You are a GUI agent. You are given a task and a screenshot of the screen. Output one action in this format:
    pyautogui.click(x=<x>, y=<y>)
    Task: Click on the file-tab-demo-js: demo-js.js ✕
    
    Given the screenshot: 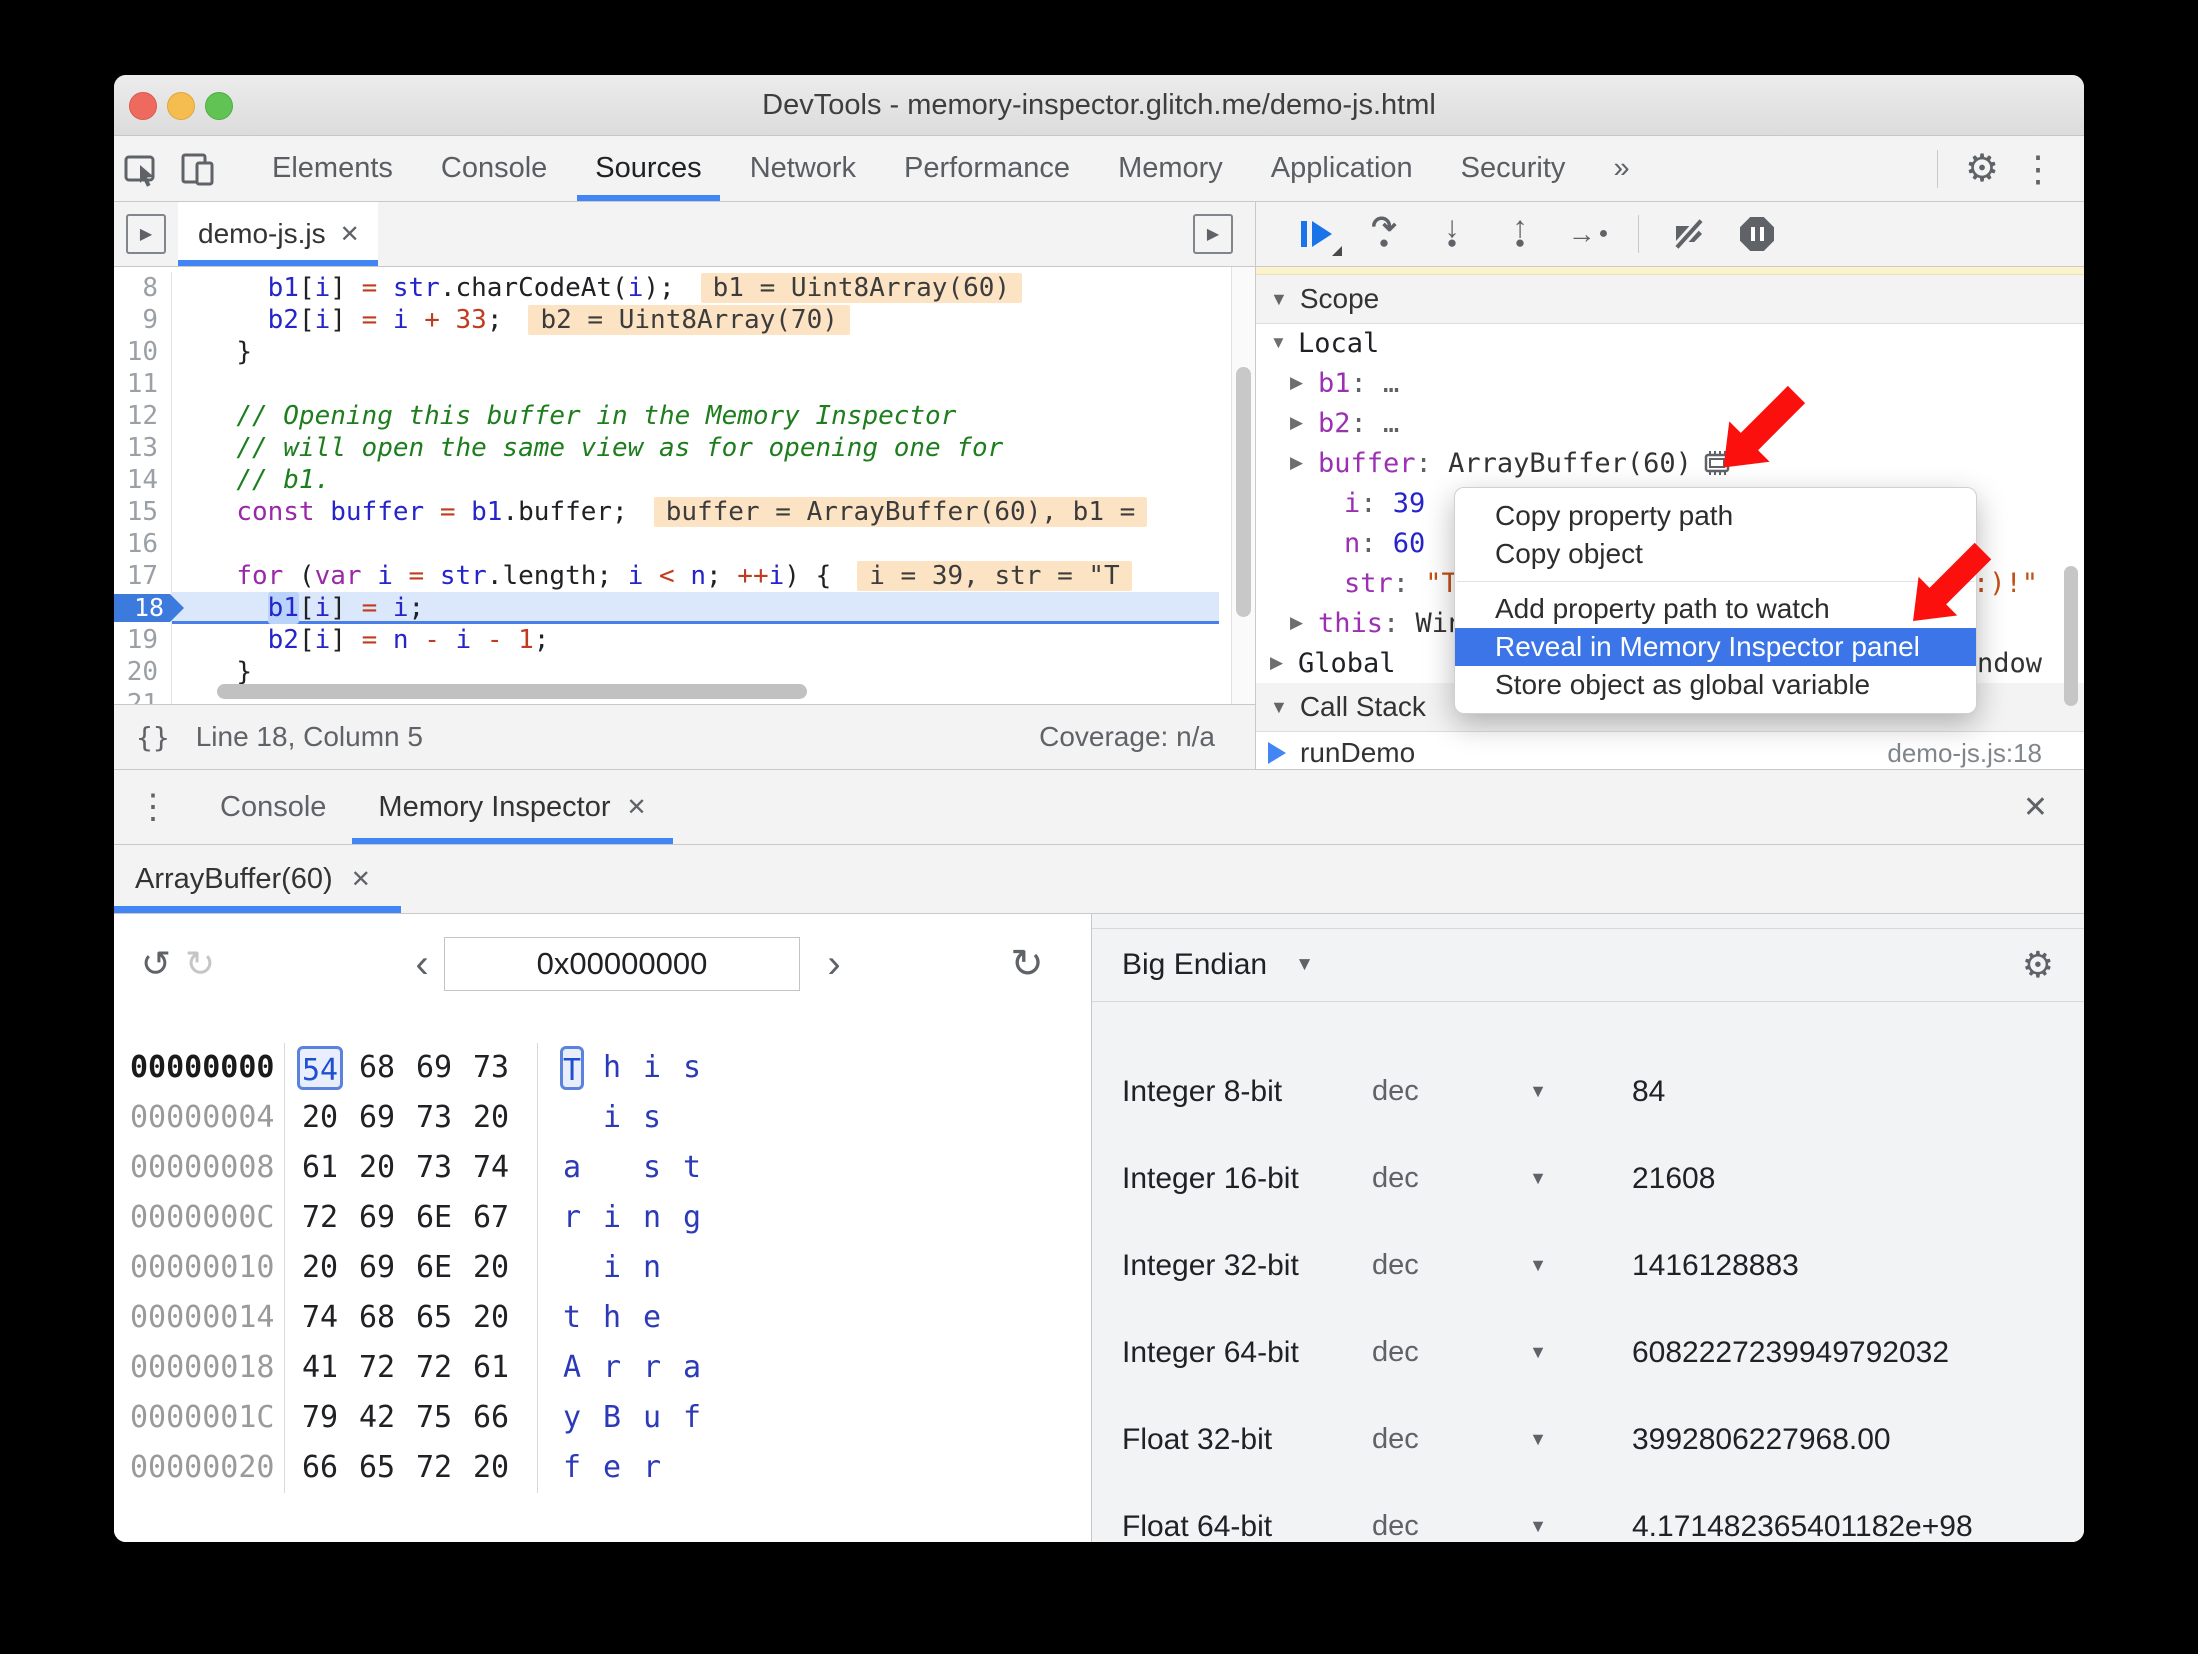 What is the action you would take?
    pyautogui.click(x=278, y=234)
    